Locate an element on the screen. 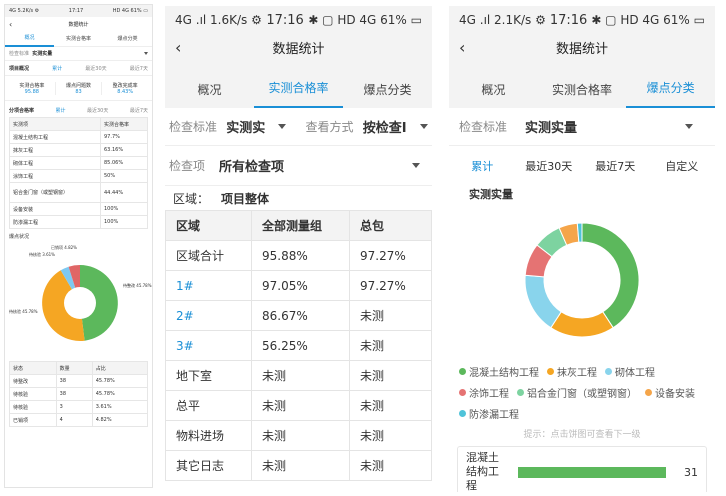 This screenshot has height=496, width=726. check-item-selector: 检查项 所有检查项 is located at coordinates (298, 166).